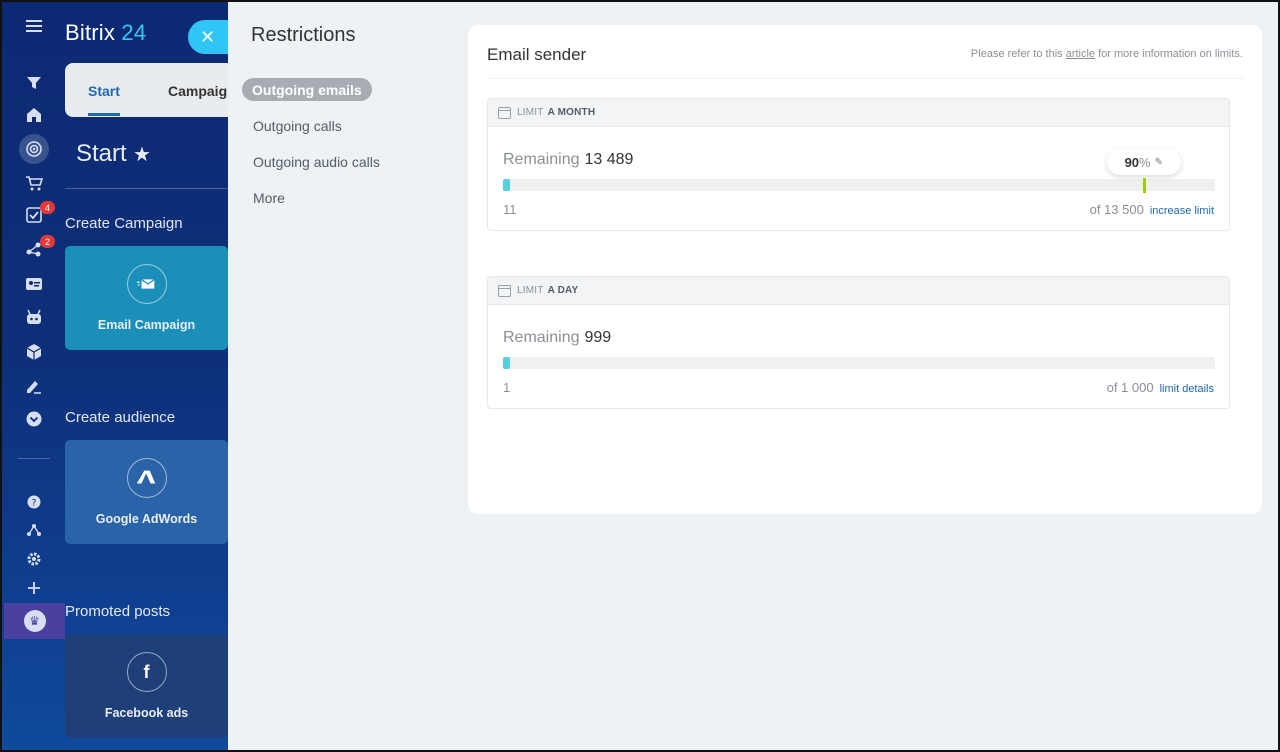 The image size is (1280, 752). Describe the element at coordinates (146, 325) in the screenshot. I see `tile-label: Email Campaign` at that location.